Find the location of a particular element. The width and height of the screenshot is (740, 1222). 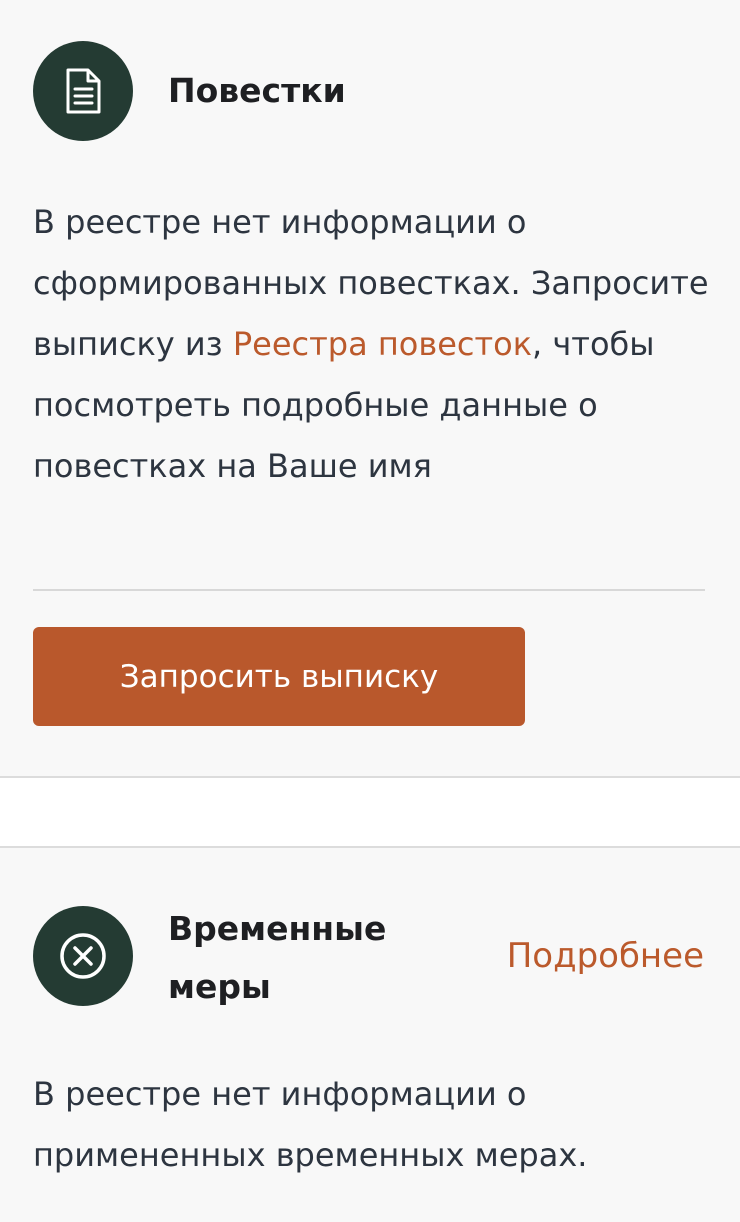

request-extract-button: Запросить выписку is located at coordinates (279, 676).